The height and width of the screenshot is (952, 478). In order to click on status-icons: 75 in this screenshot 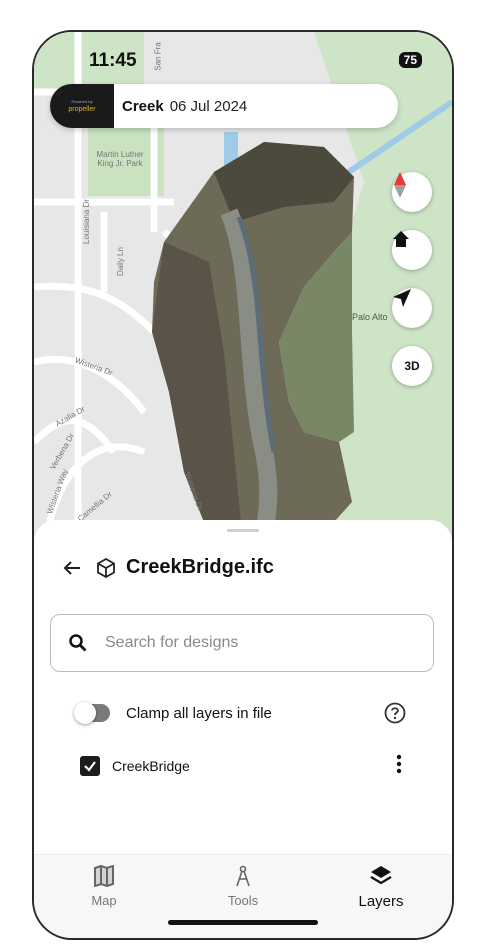, I will do `click(410, 60)`.